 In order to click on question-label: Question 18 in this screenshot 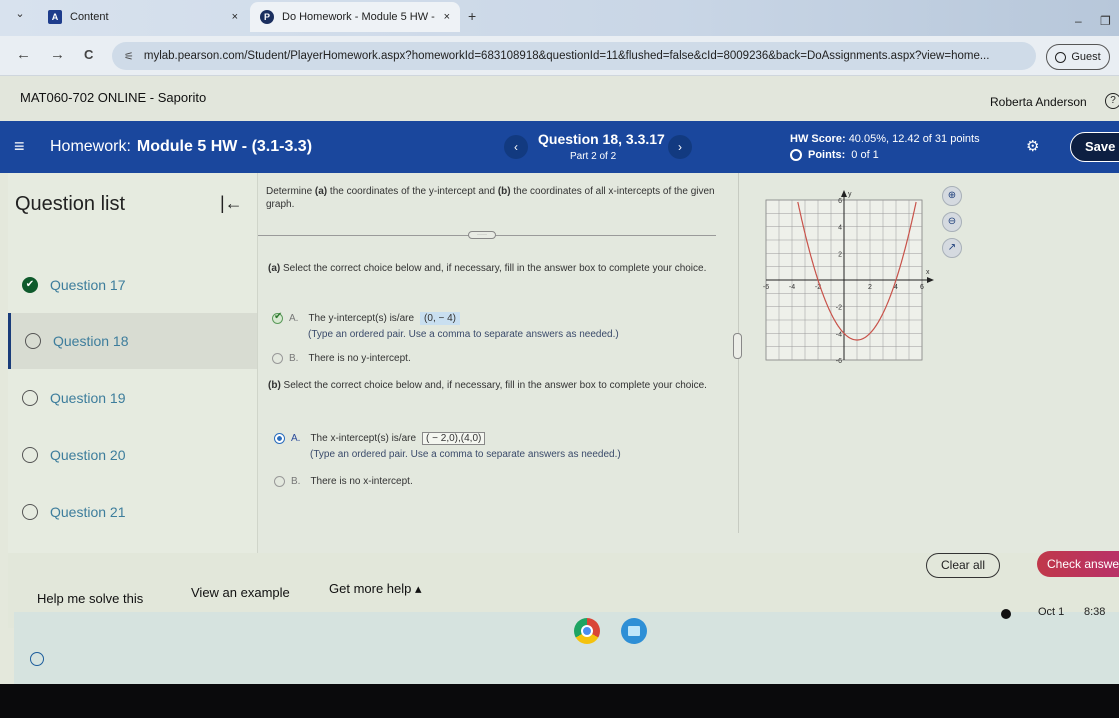, I will do `click(91, 341)`.